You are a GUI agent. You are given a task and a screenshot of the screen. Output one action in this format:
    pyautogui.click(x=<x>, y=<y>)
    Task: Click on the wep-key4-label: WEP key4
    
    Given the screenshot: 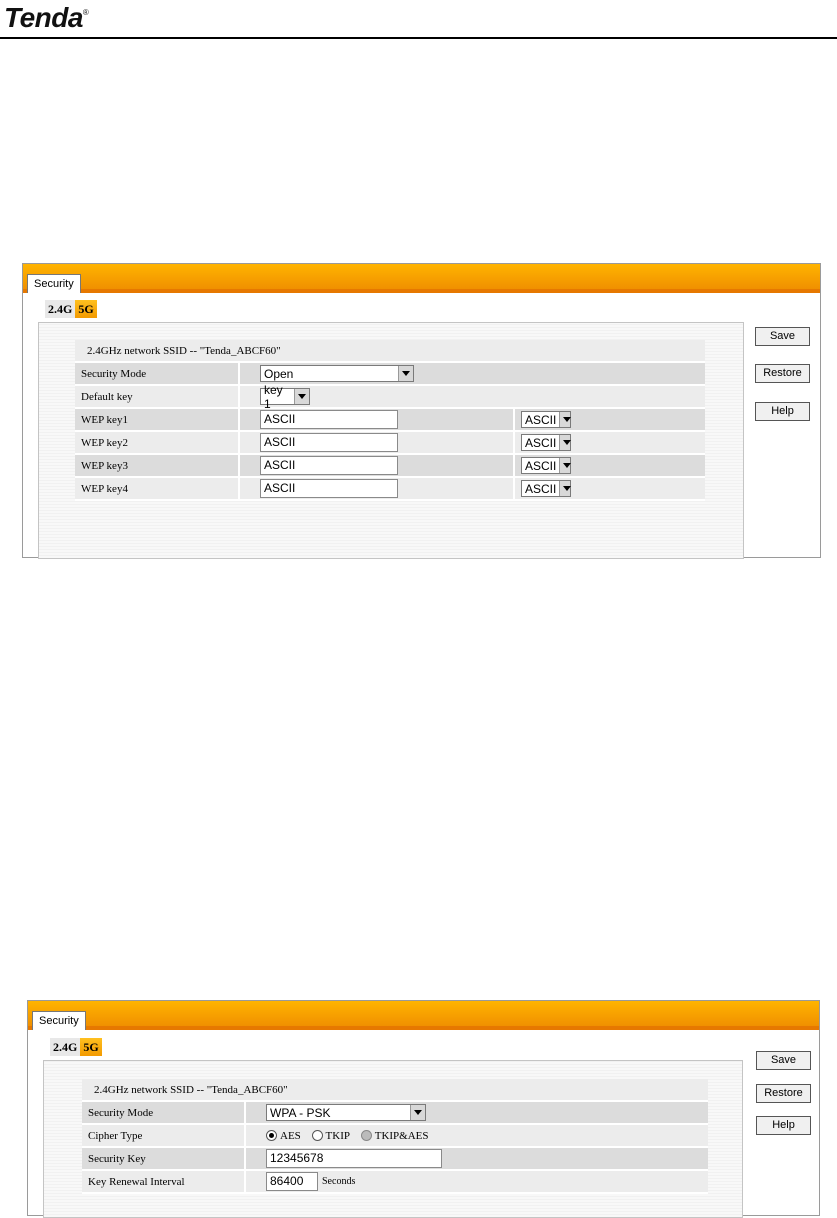 What is the action you would take?
    pyautogui.click(x=157, y=489)
    